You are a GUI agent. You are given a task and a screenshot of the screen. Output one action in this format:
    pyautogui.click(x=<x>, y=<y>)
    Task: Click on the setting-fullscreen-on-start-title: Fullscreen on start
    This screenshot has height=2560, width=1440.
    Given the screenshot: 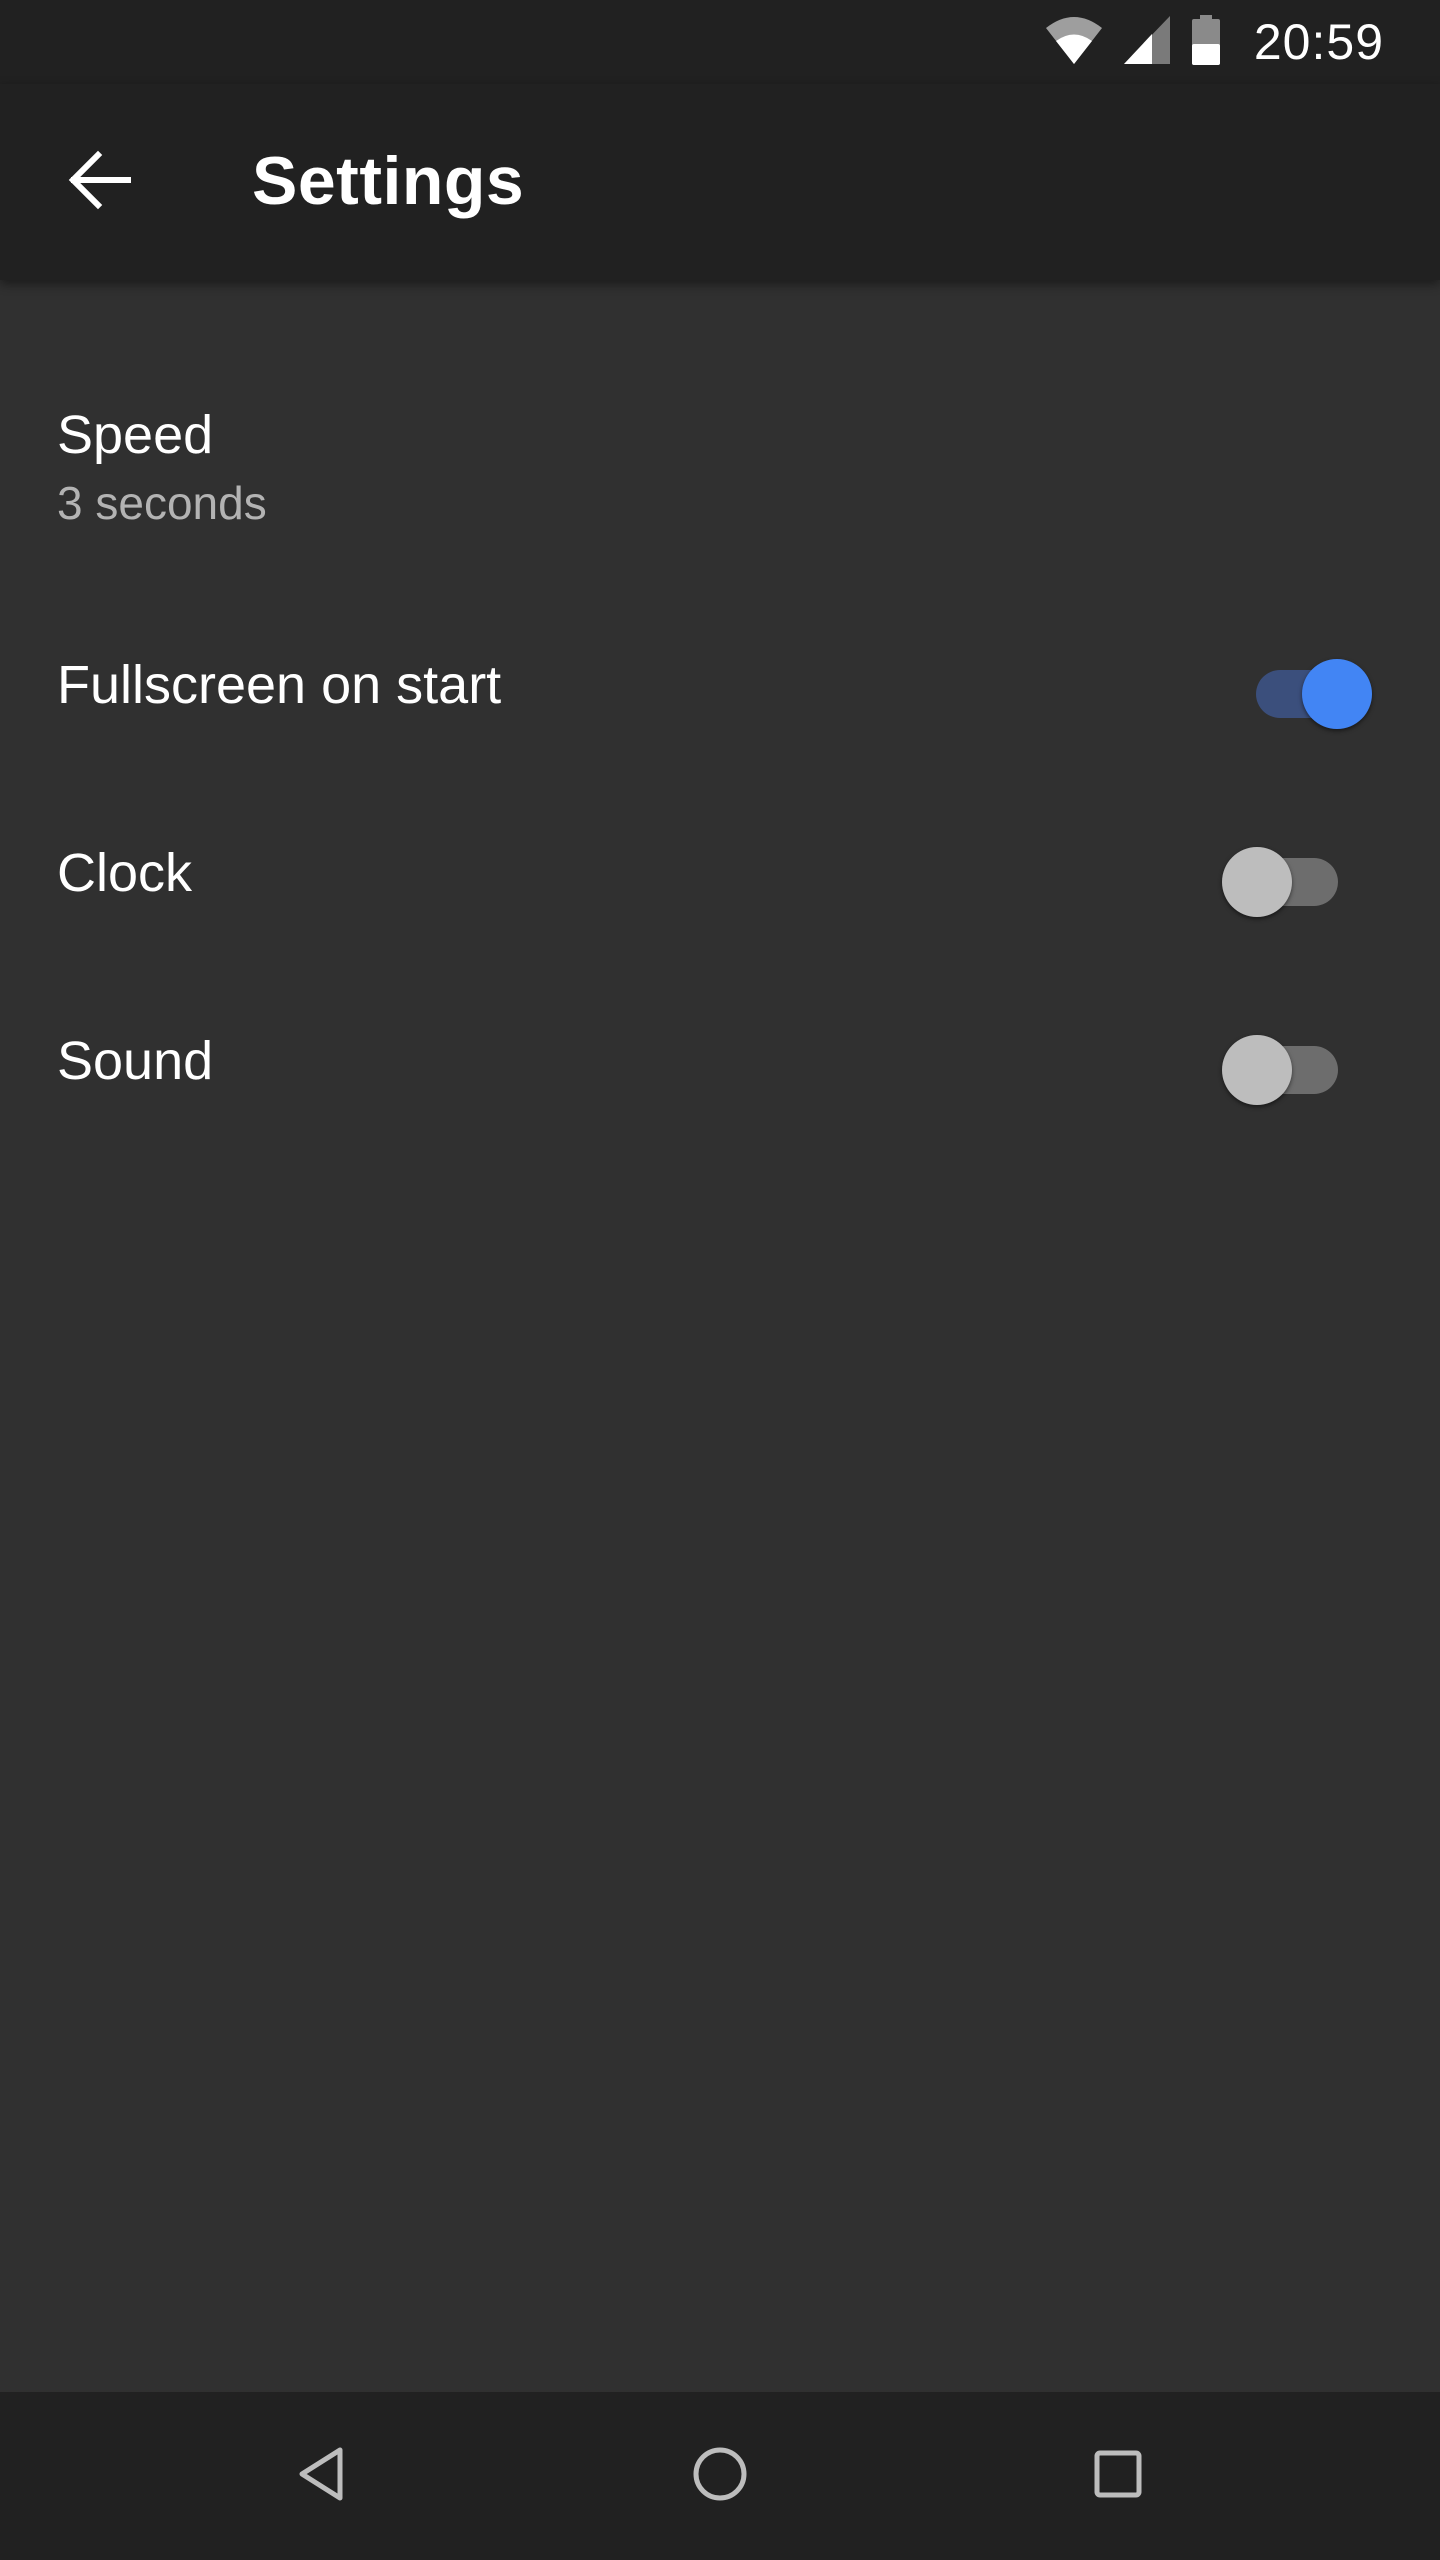 What is the action you would take?
    pyautogui.click(x=279, y=685)
    